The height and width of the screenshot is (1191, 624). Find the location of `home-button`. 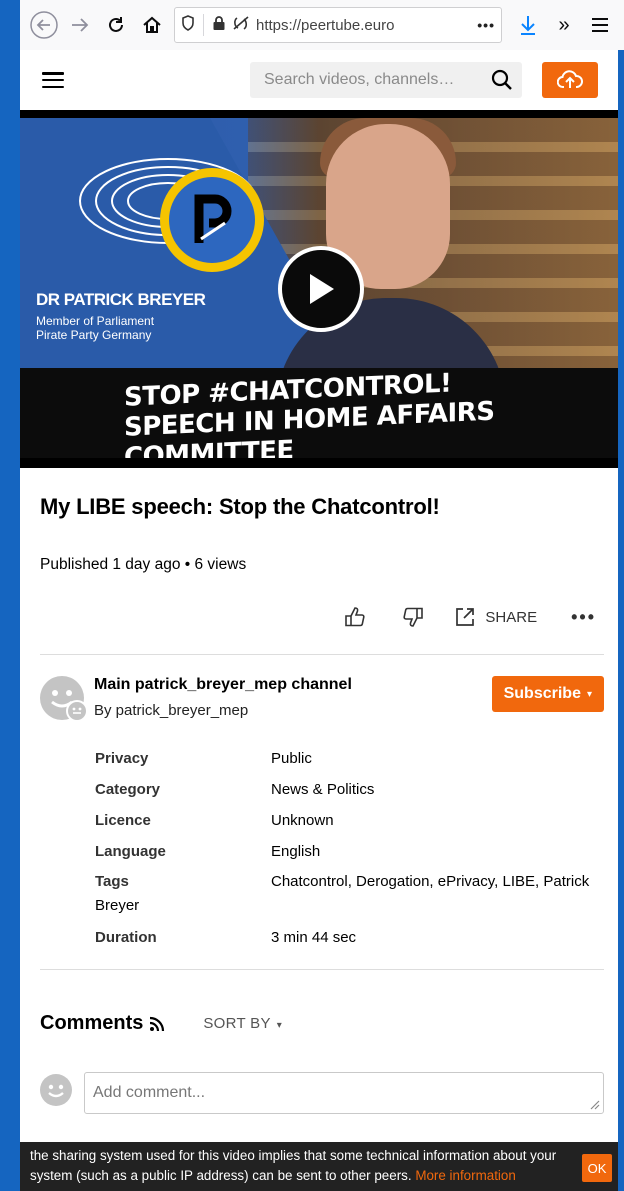

home-button is located at coordinates (152, 25).